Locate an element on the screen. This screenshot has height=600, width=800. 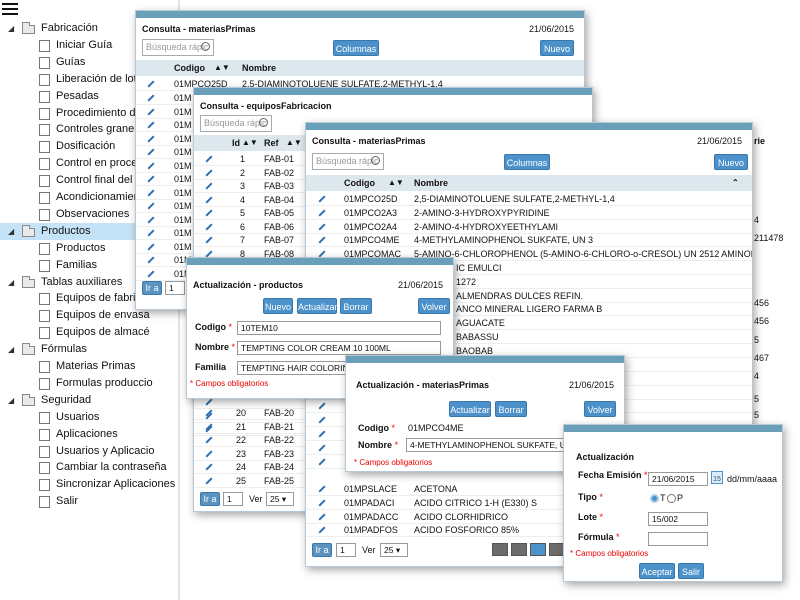
column-header-id: Id is located at coordinates (236, 143).